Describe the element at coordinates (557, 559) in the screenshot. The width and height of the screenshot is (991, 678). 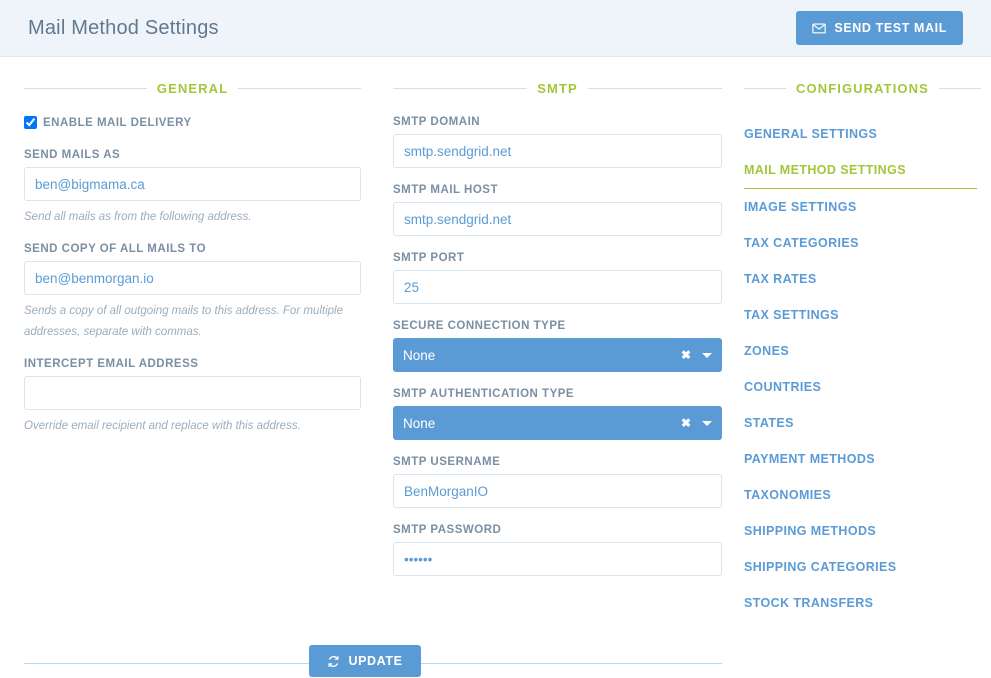
I see `smtp-password-input` at that location.